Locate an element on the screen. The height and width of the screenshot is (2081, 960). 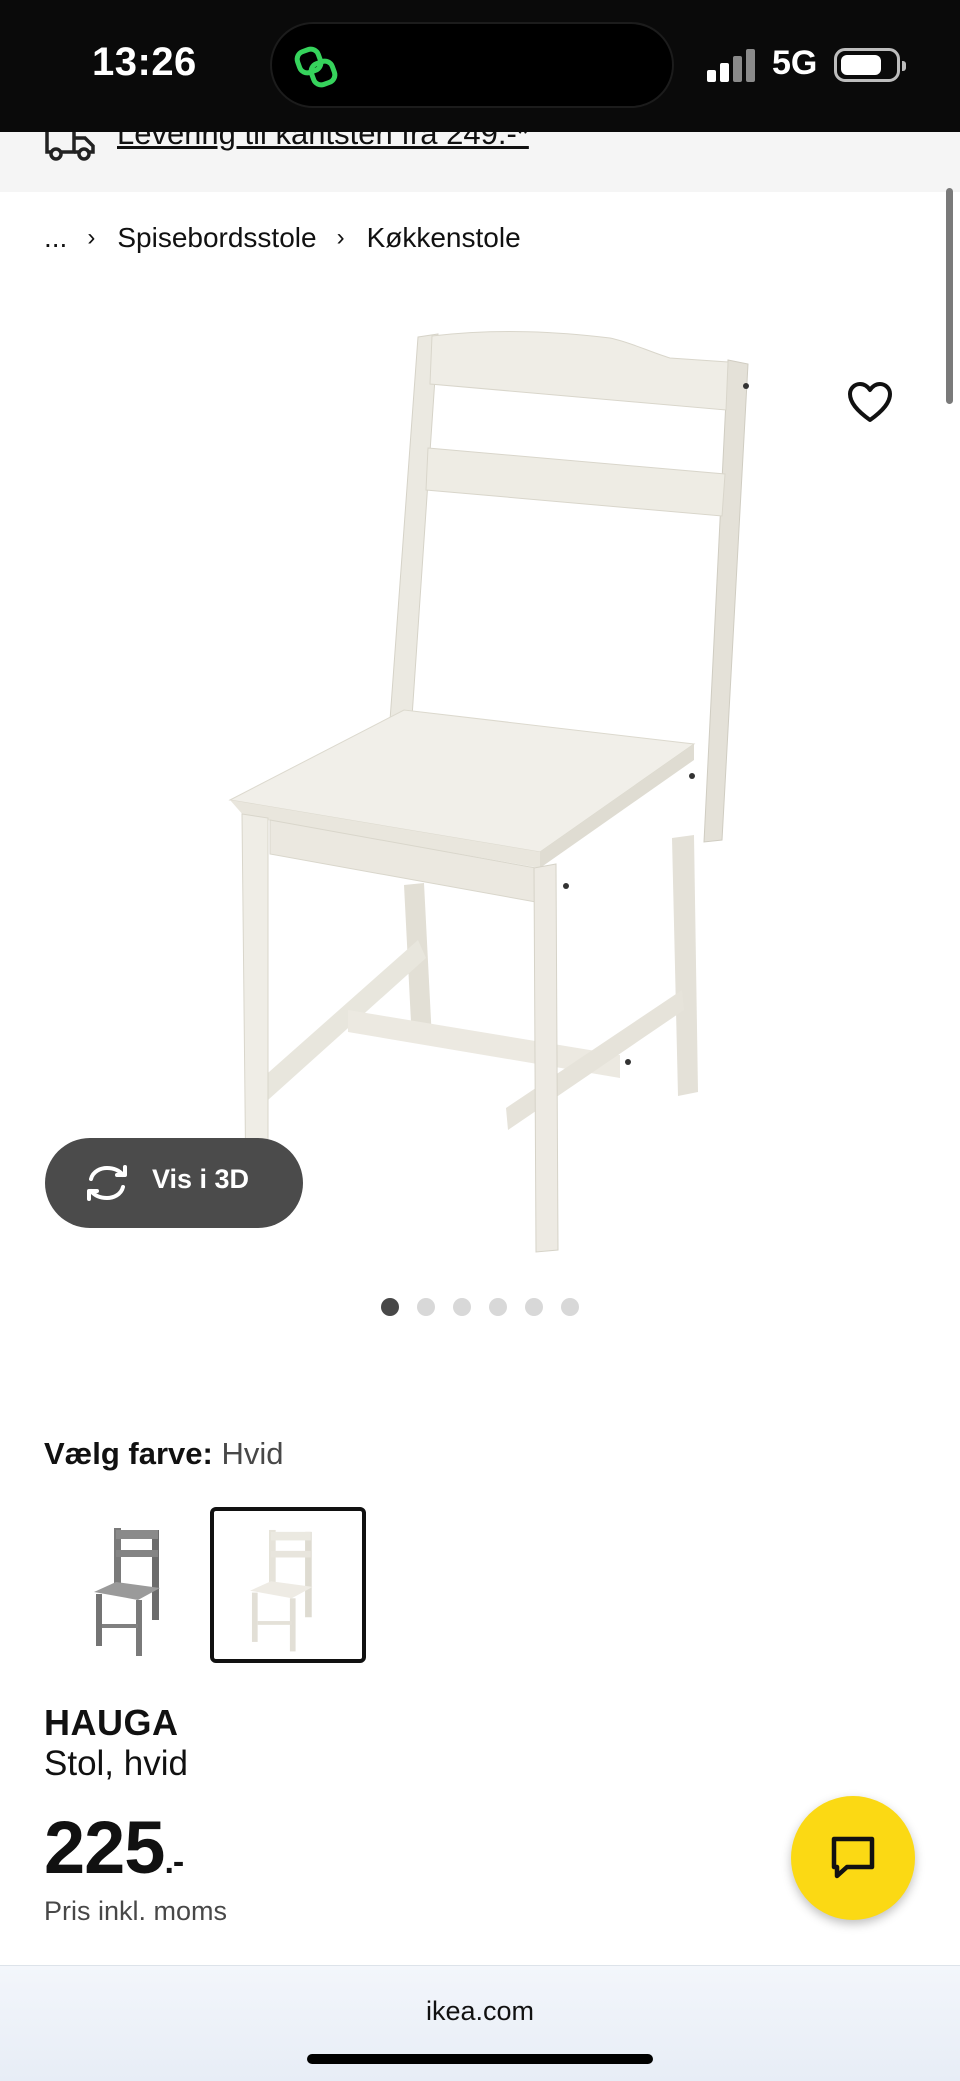
delivery-banner: Levering til kantsten fra 249.-* is located at coordinates (480, 162).